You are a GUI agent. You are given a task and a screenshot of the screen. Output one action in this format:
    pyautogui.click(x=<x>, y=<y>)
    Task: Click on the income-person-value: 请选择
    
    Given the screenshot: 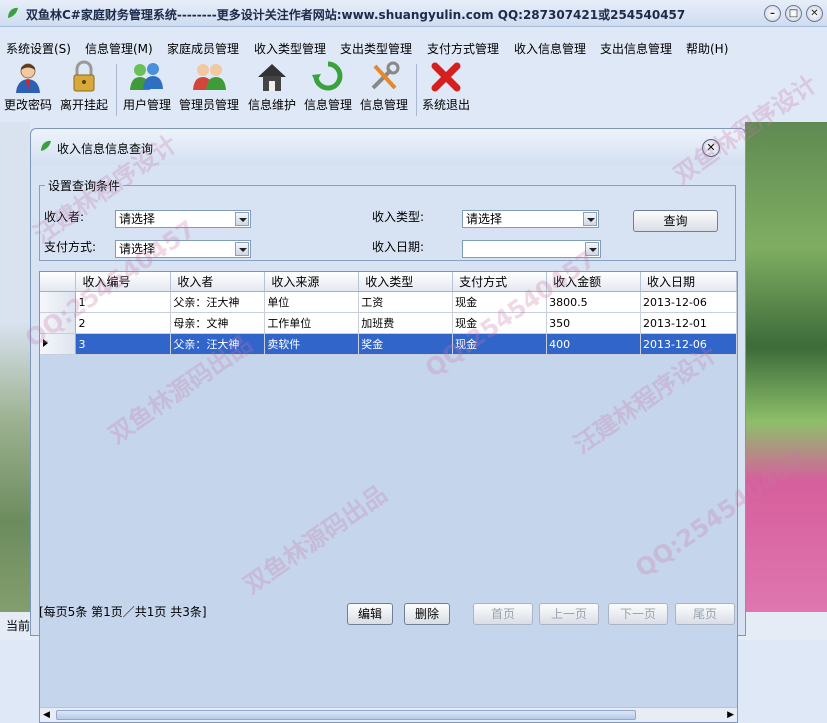 What is the action you would take?
    pyautogui.click(x=137, y=219)
    